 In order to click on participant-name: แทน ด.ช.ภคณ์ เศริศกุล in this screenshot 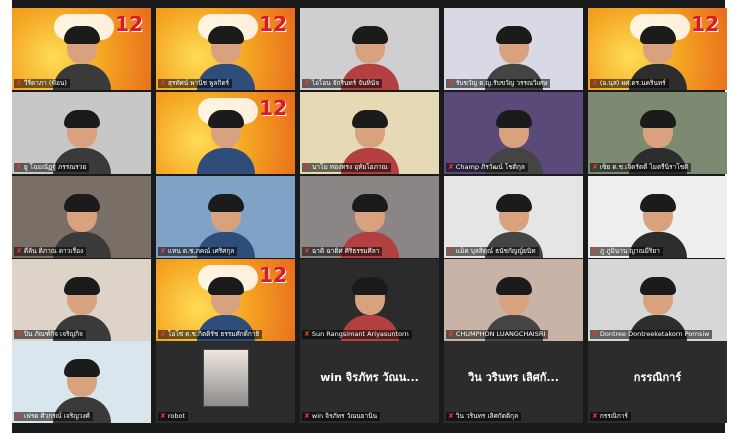, I will do `click(201, 251)`.